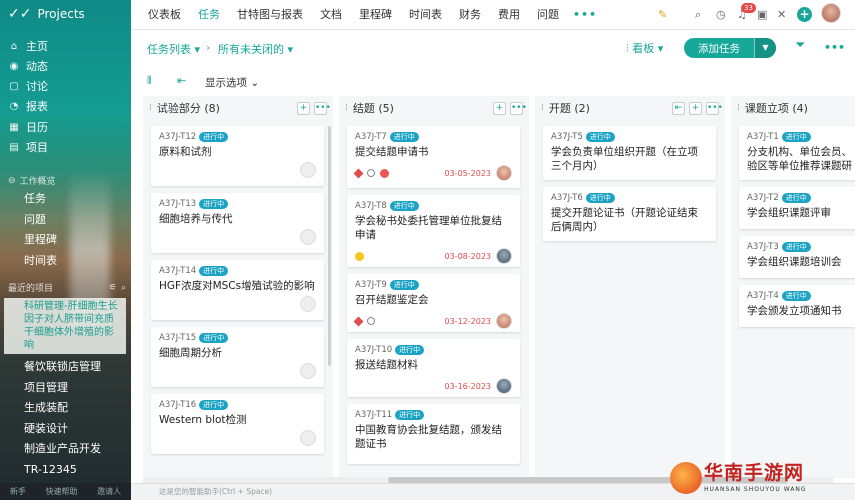 The width and height of the screenshot is (855, 500). Describe the element at coordinates (270, 15) in the screenshot. I see `tab-gantt: 甘特图与报表` at that location.